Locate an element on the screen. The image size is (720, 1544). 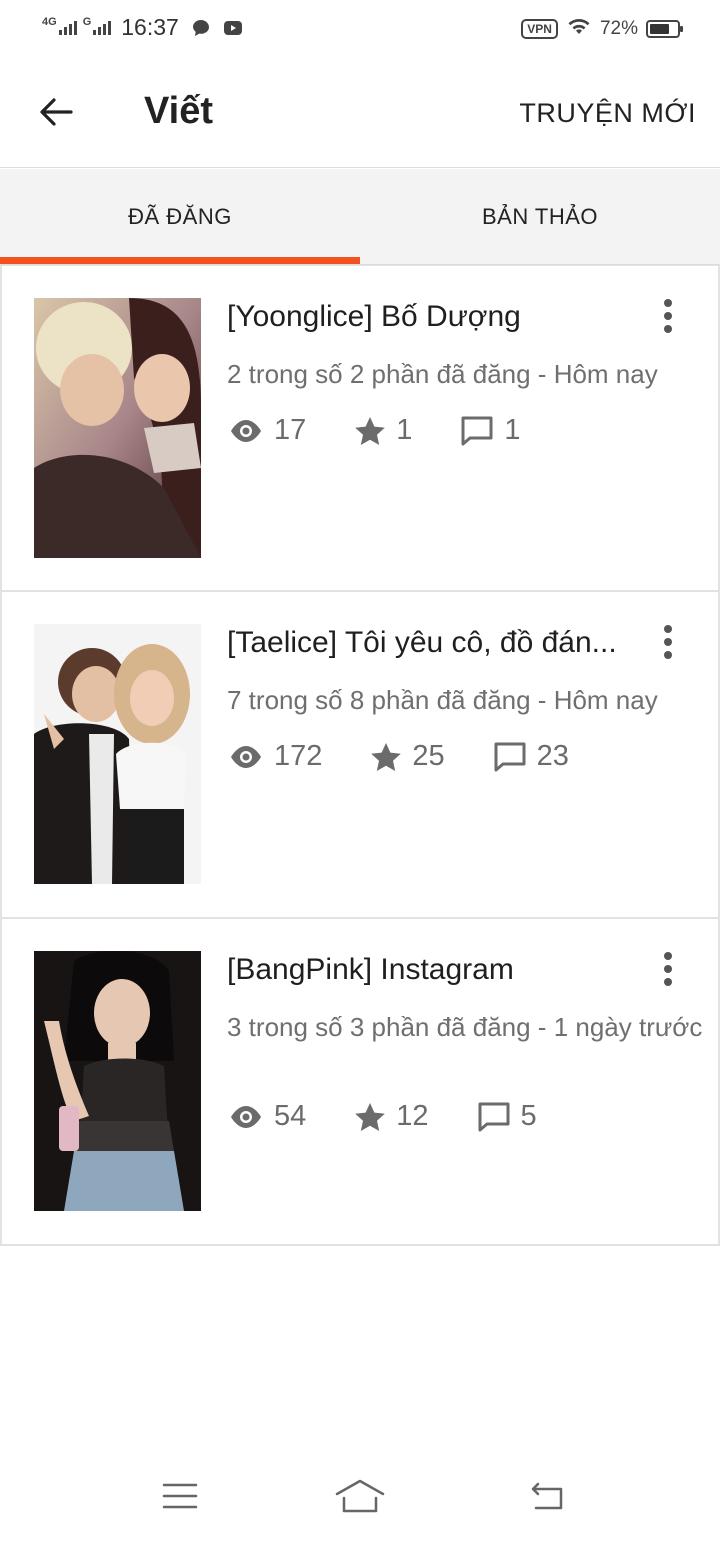
views-stat: 54 is located at coordinates (267, 1116).